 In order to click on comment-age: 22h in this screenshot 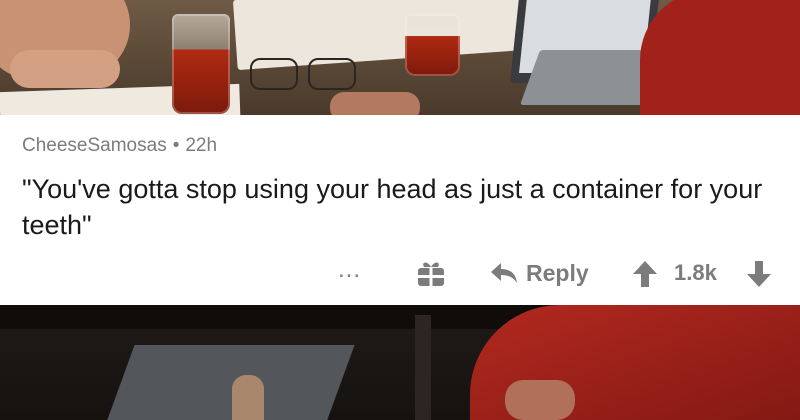, I will do `click(201, 145)`.